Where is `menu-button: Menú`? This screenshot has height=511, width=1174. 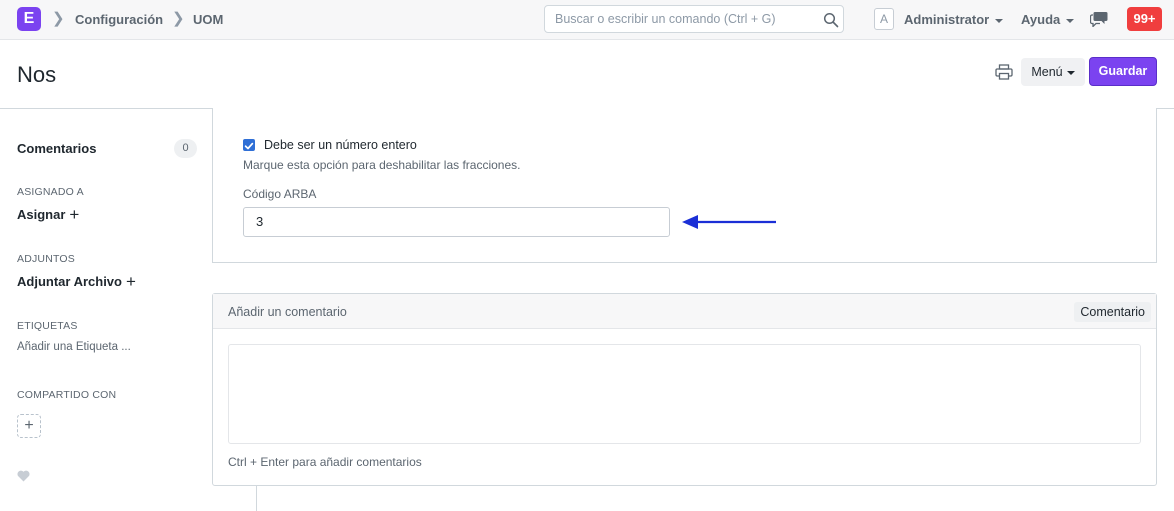 menu-button: Menú is located at coordinates (1053, 72).